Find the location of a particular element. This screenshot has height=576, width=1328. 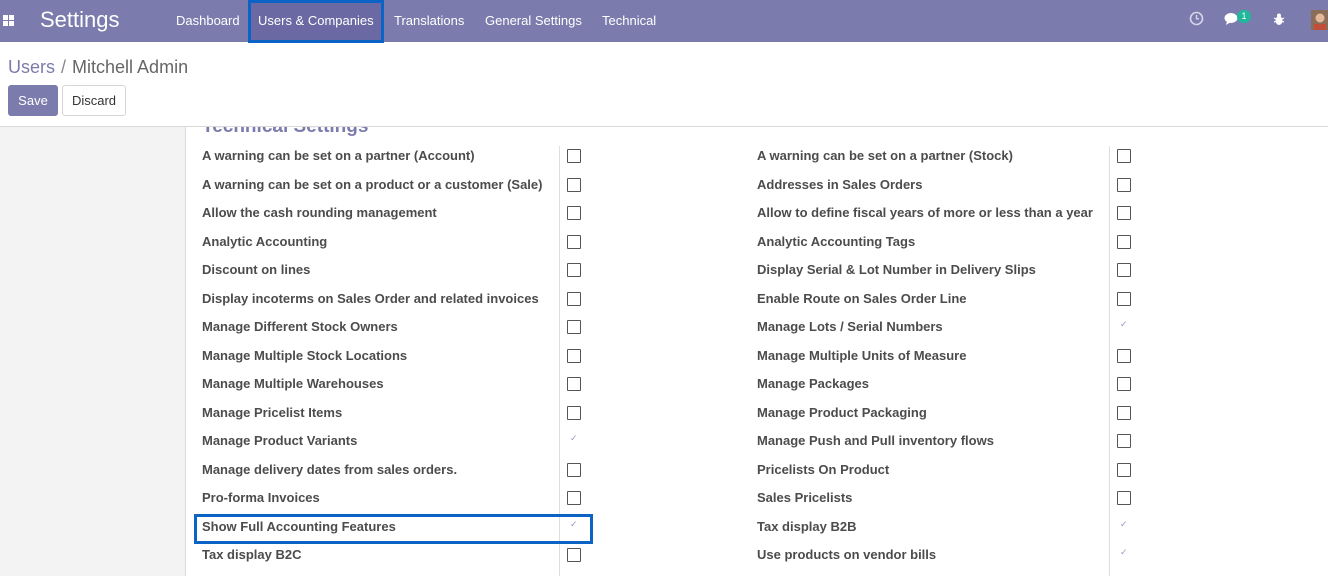

right-setting-row: Manage Lots / Serial Numbers is located at coordinates (947, 328).